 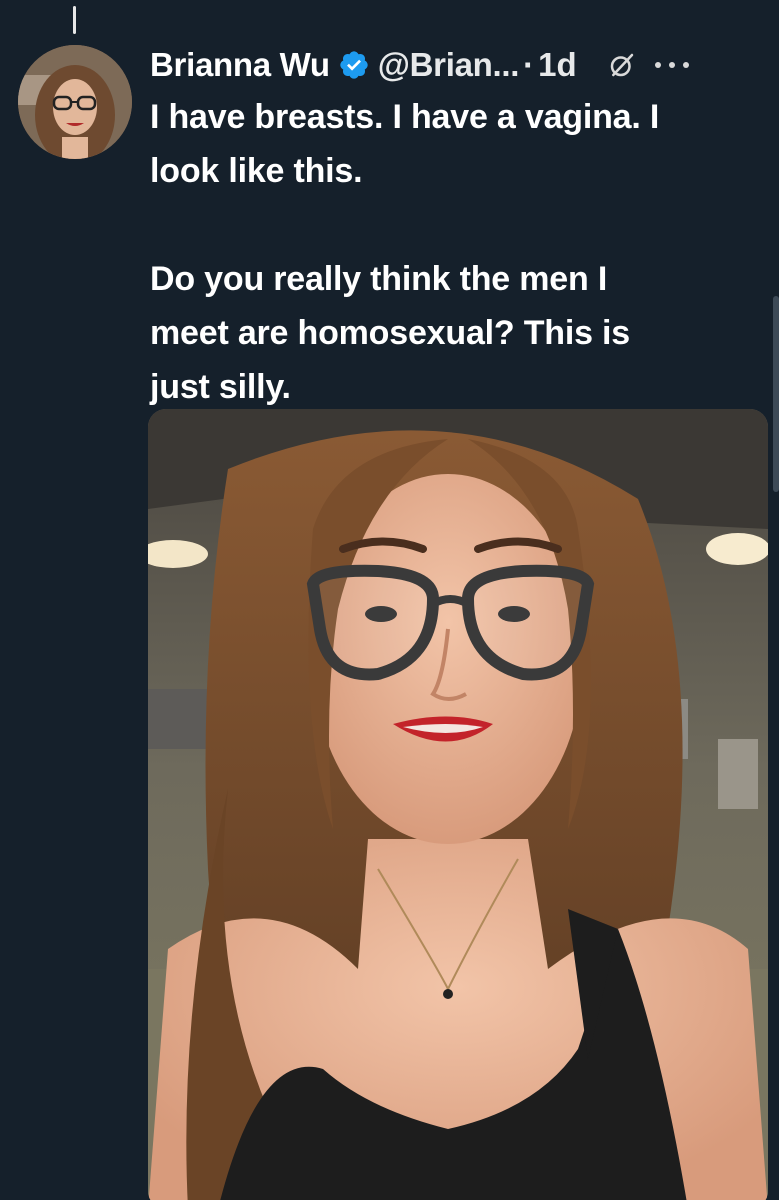 I want to click on more-options-icon, so click(x=671, y=65).